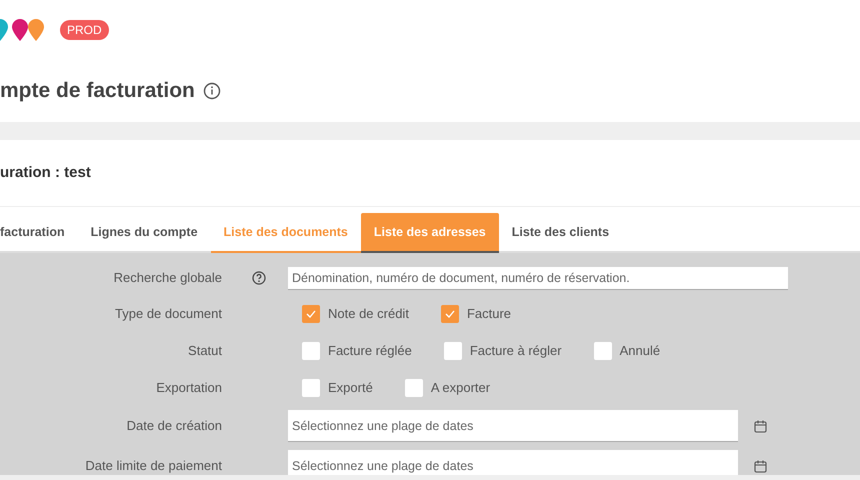 The width and height of the screenshot is (860, 480). What do you see at coordinates (174, 426) in the screenshot?
I see `field-label: Date de création` at bounding box center [174, 426].